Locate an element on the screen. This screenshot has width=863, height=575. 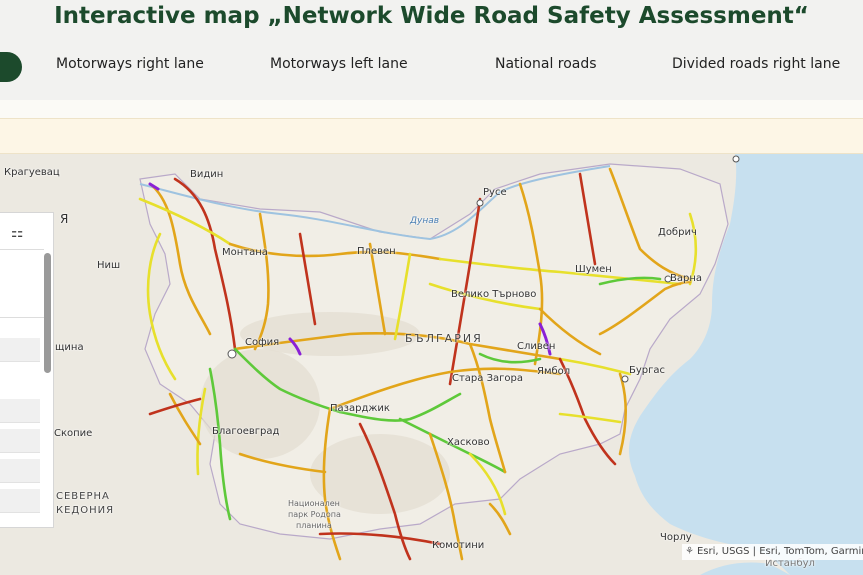
label-park-2: парк Родопа is located at coordinates (314, 514).